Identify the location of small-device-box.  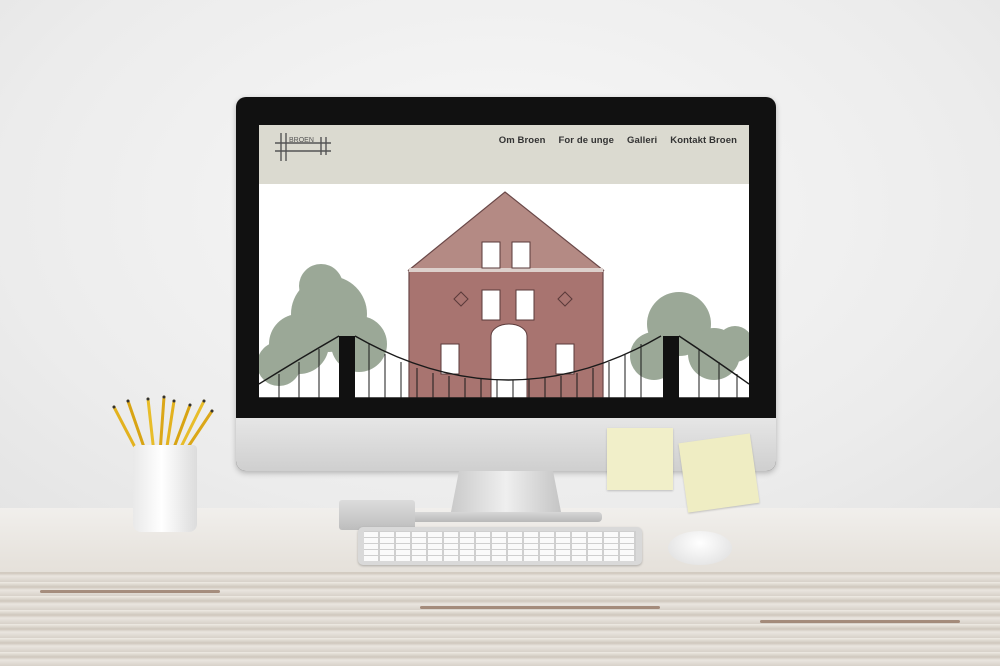
(377, 515).